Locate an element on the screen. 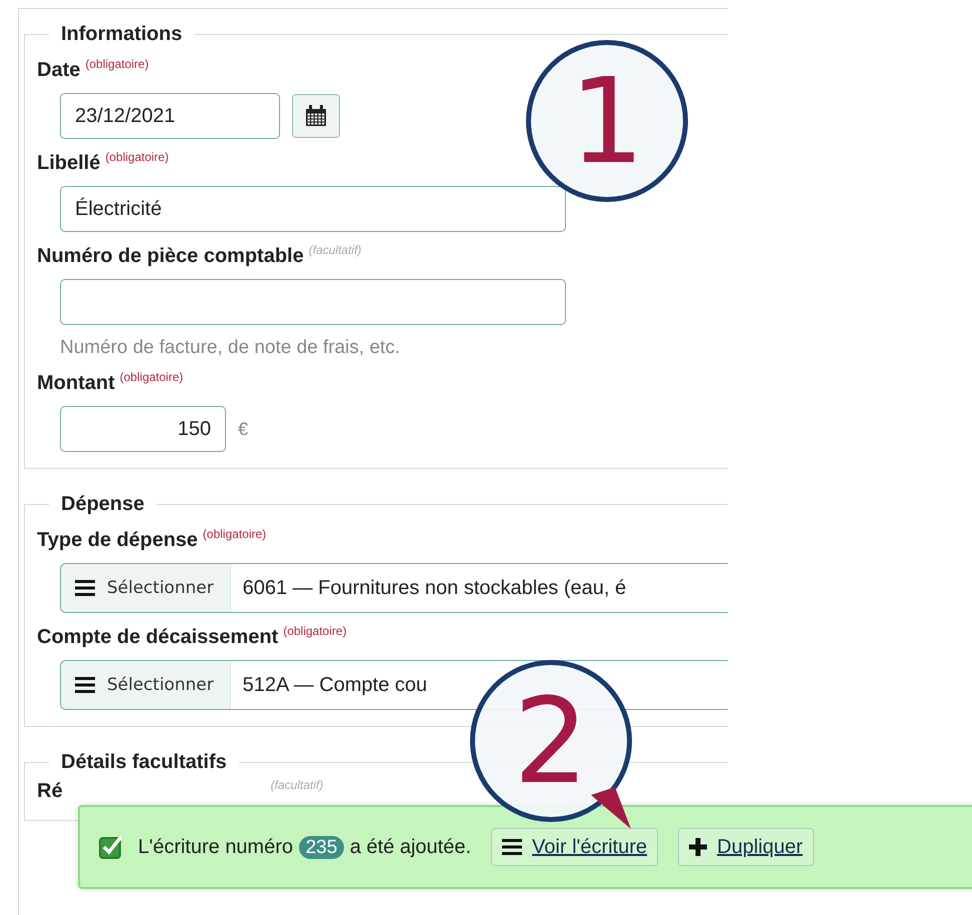  currency-symbol: € is located at coordinates (243, 429).